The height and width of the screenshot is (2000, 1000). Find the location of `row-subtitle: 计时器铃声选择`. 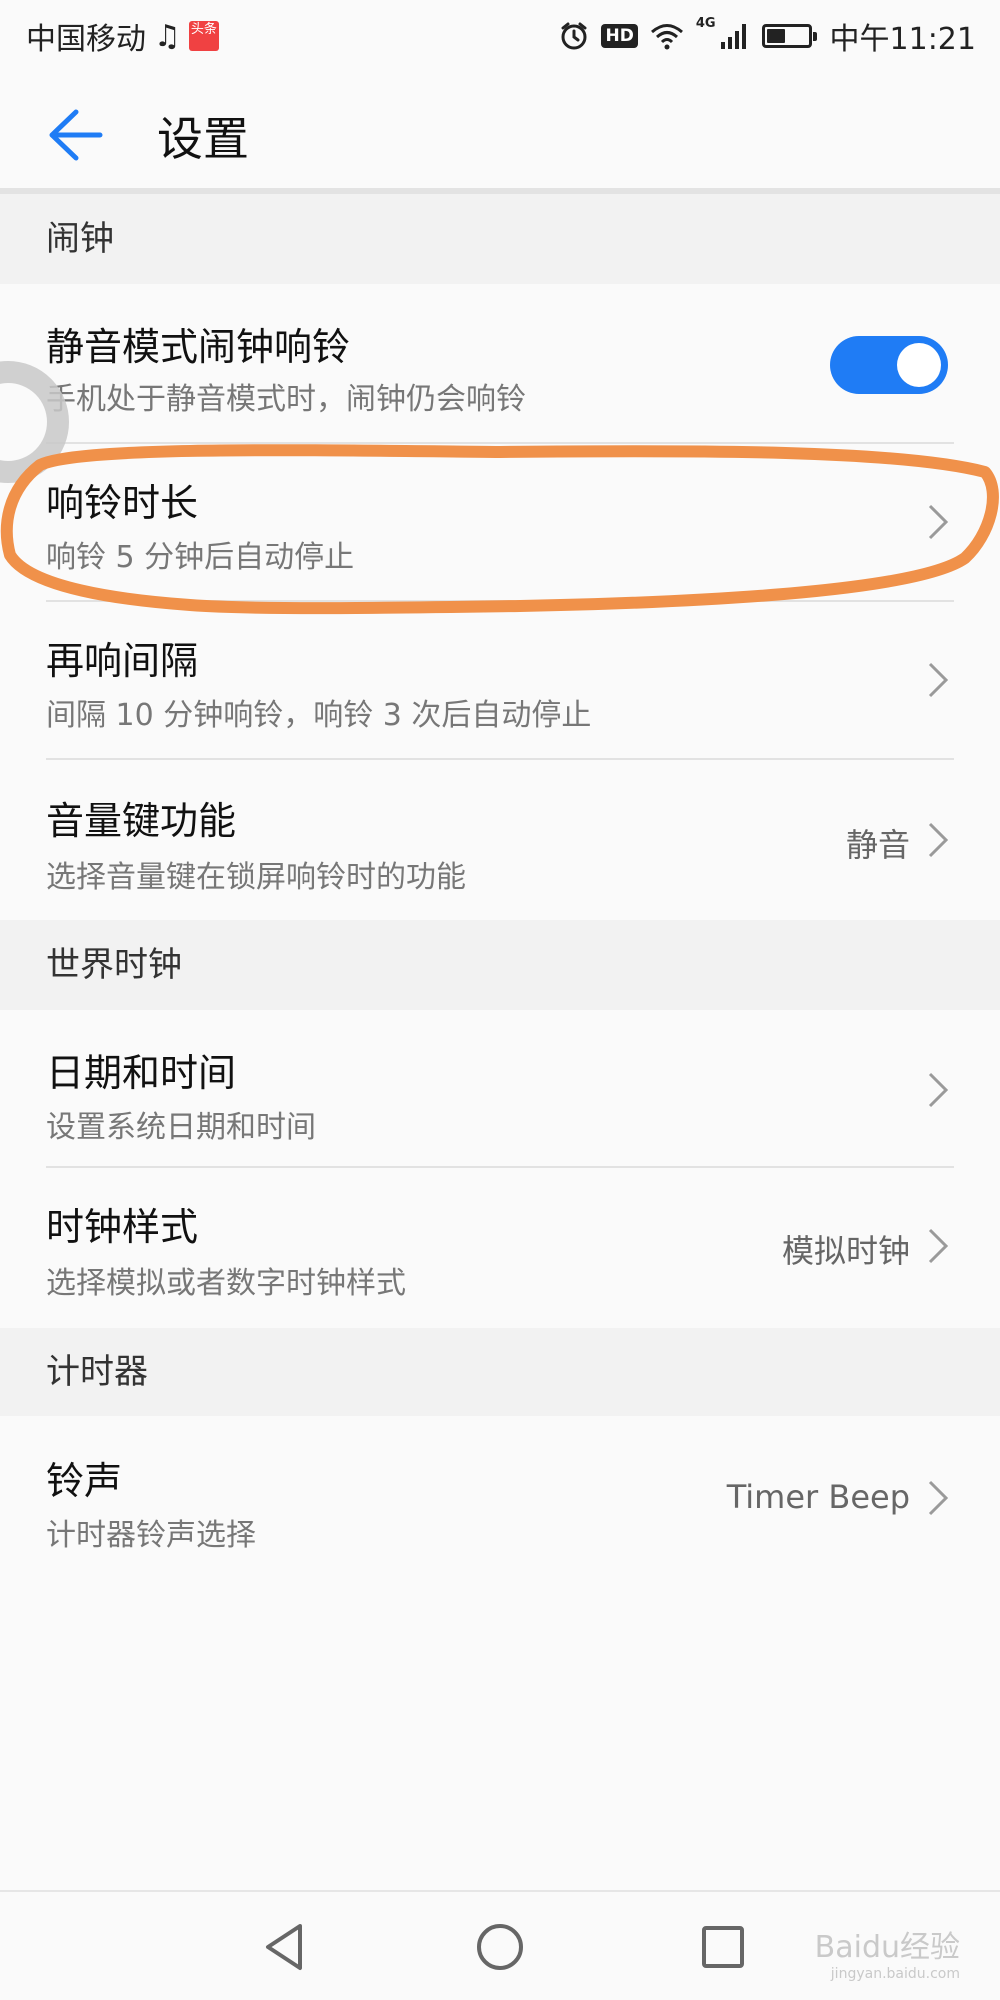

row-subtitle: 计时器铃声选择 is located at coordinates (151, 1535).